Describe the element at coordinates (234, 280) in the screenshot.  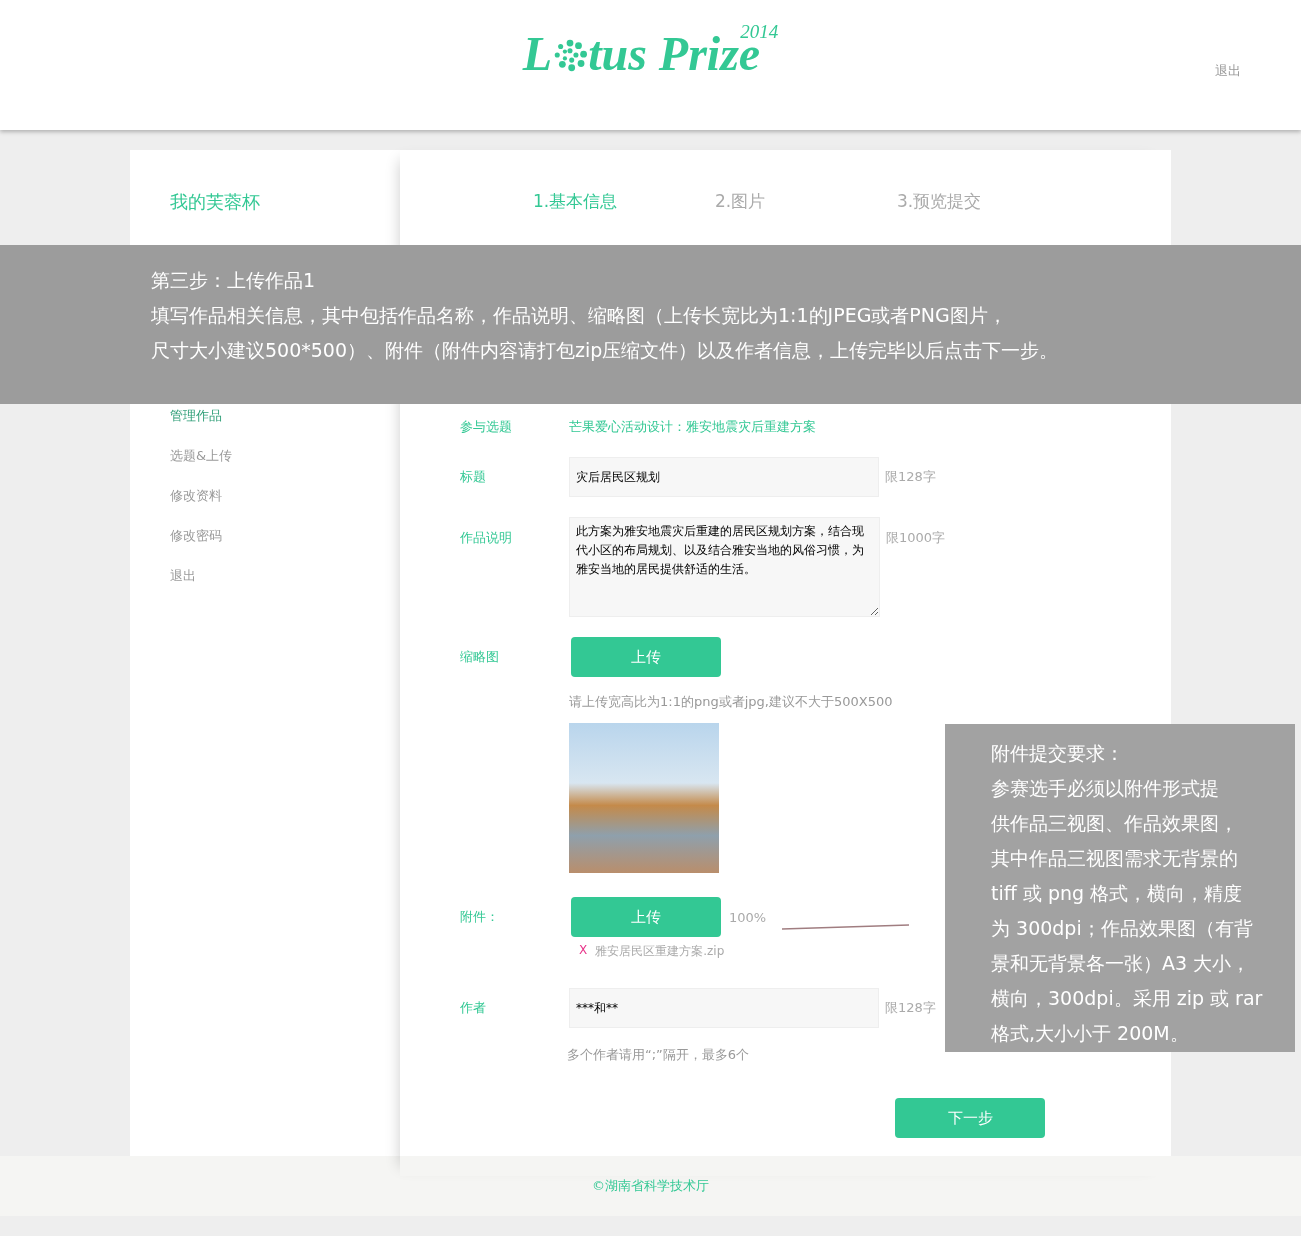
I see `guide-title: 第三步：上传作品1` at that location.